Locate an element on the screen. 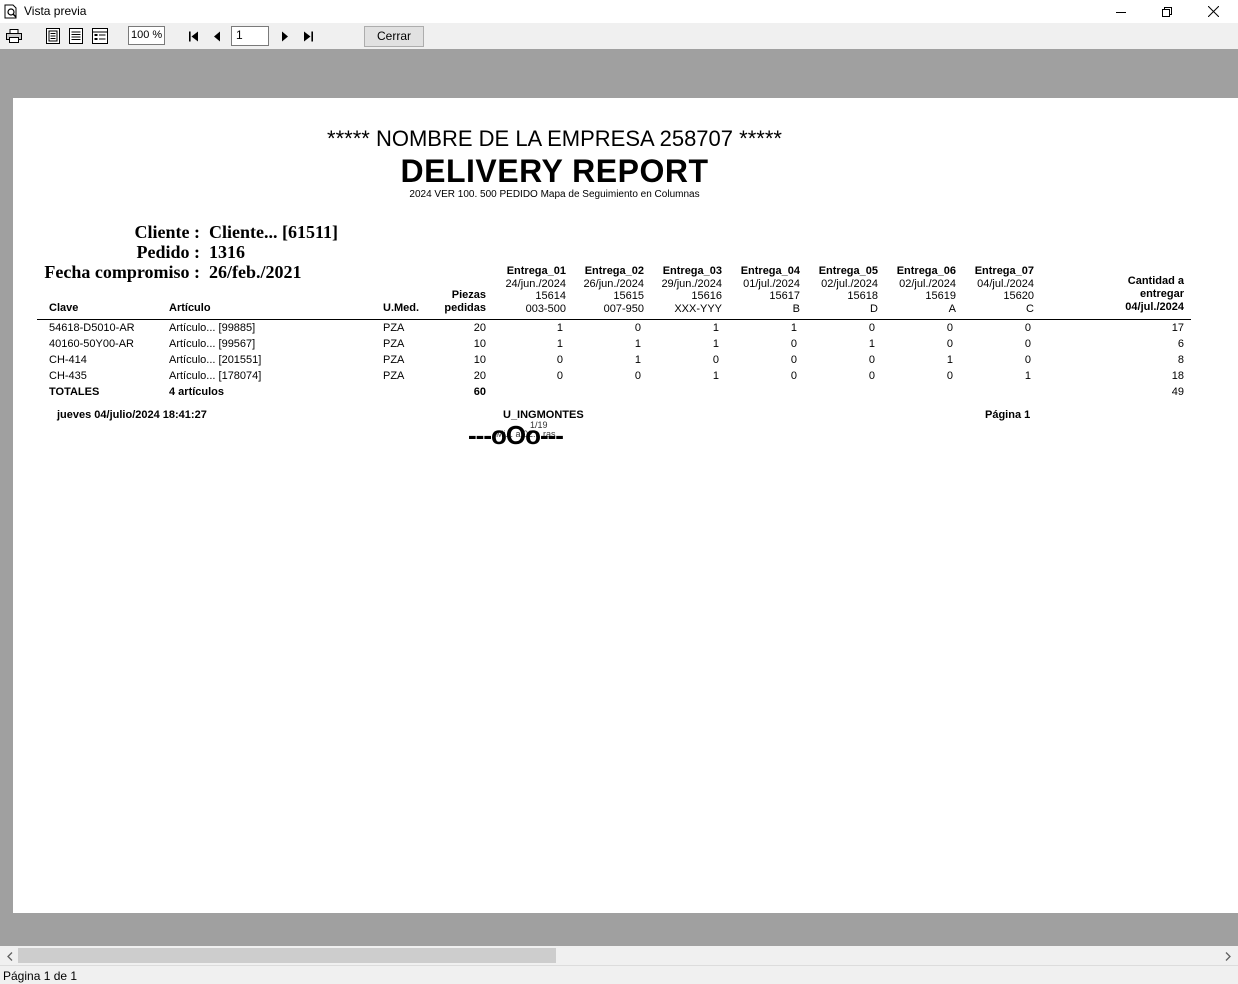 The width and height of the screenshot is (1238, 984). cliente-label: Cliente : is located at coordinates (167, 232).